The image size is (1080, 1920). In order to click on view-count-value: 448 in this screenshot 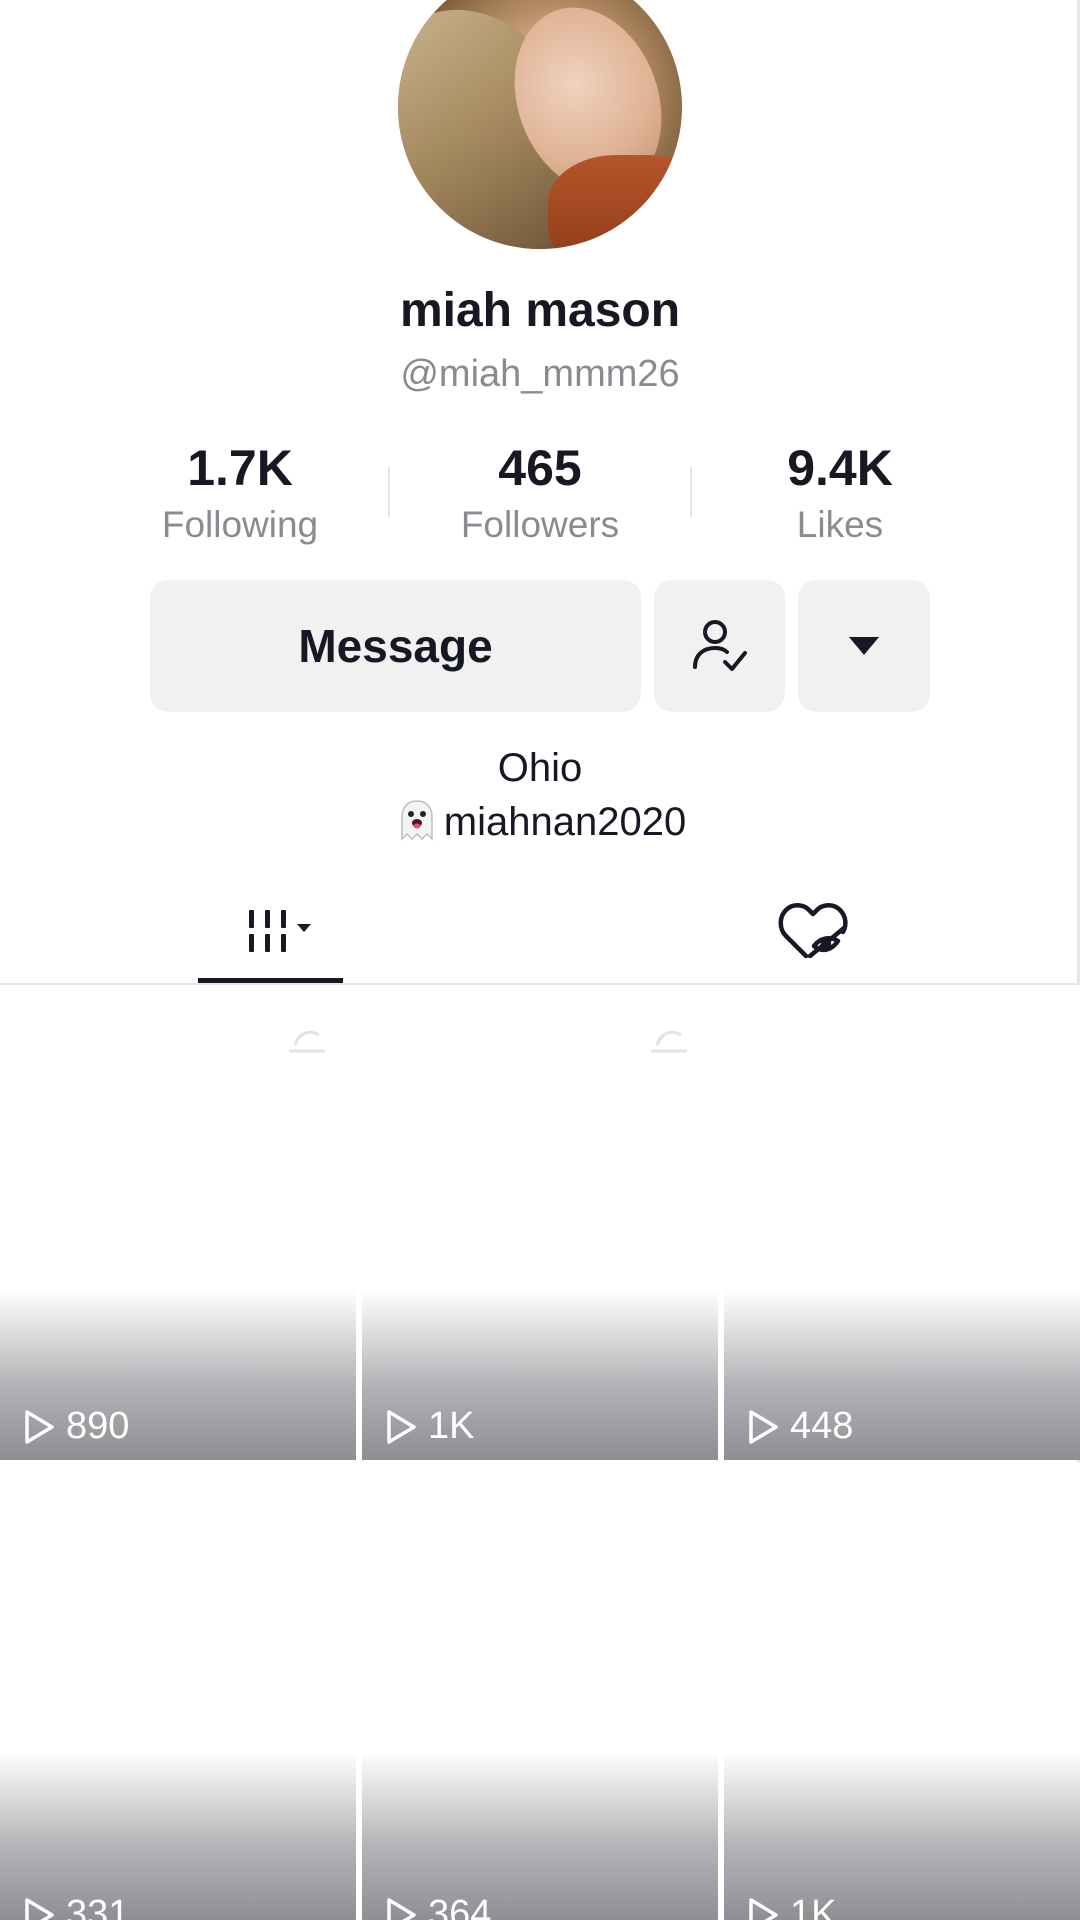, I will do `click(822, 1426)`.